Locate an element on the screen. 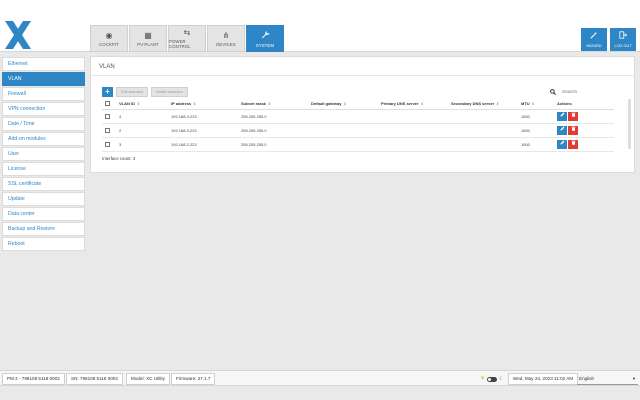 The width and height of the screenshot is (640, 400). page-title: VLAN is located at coordinates (107, 67).